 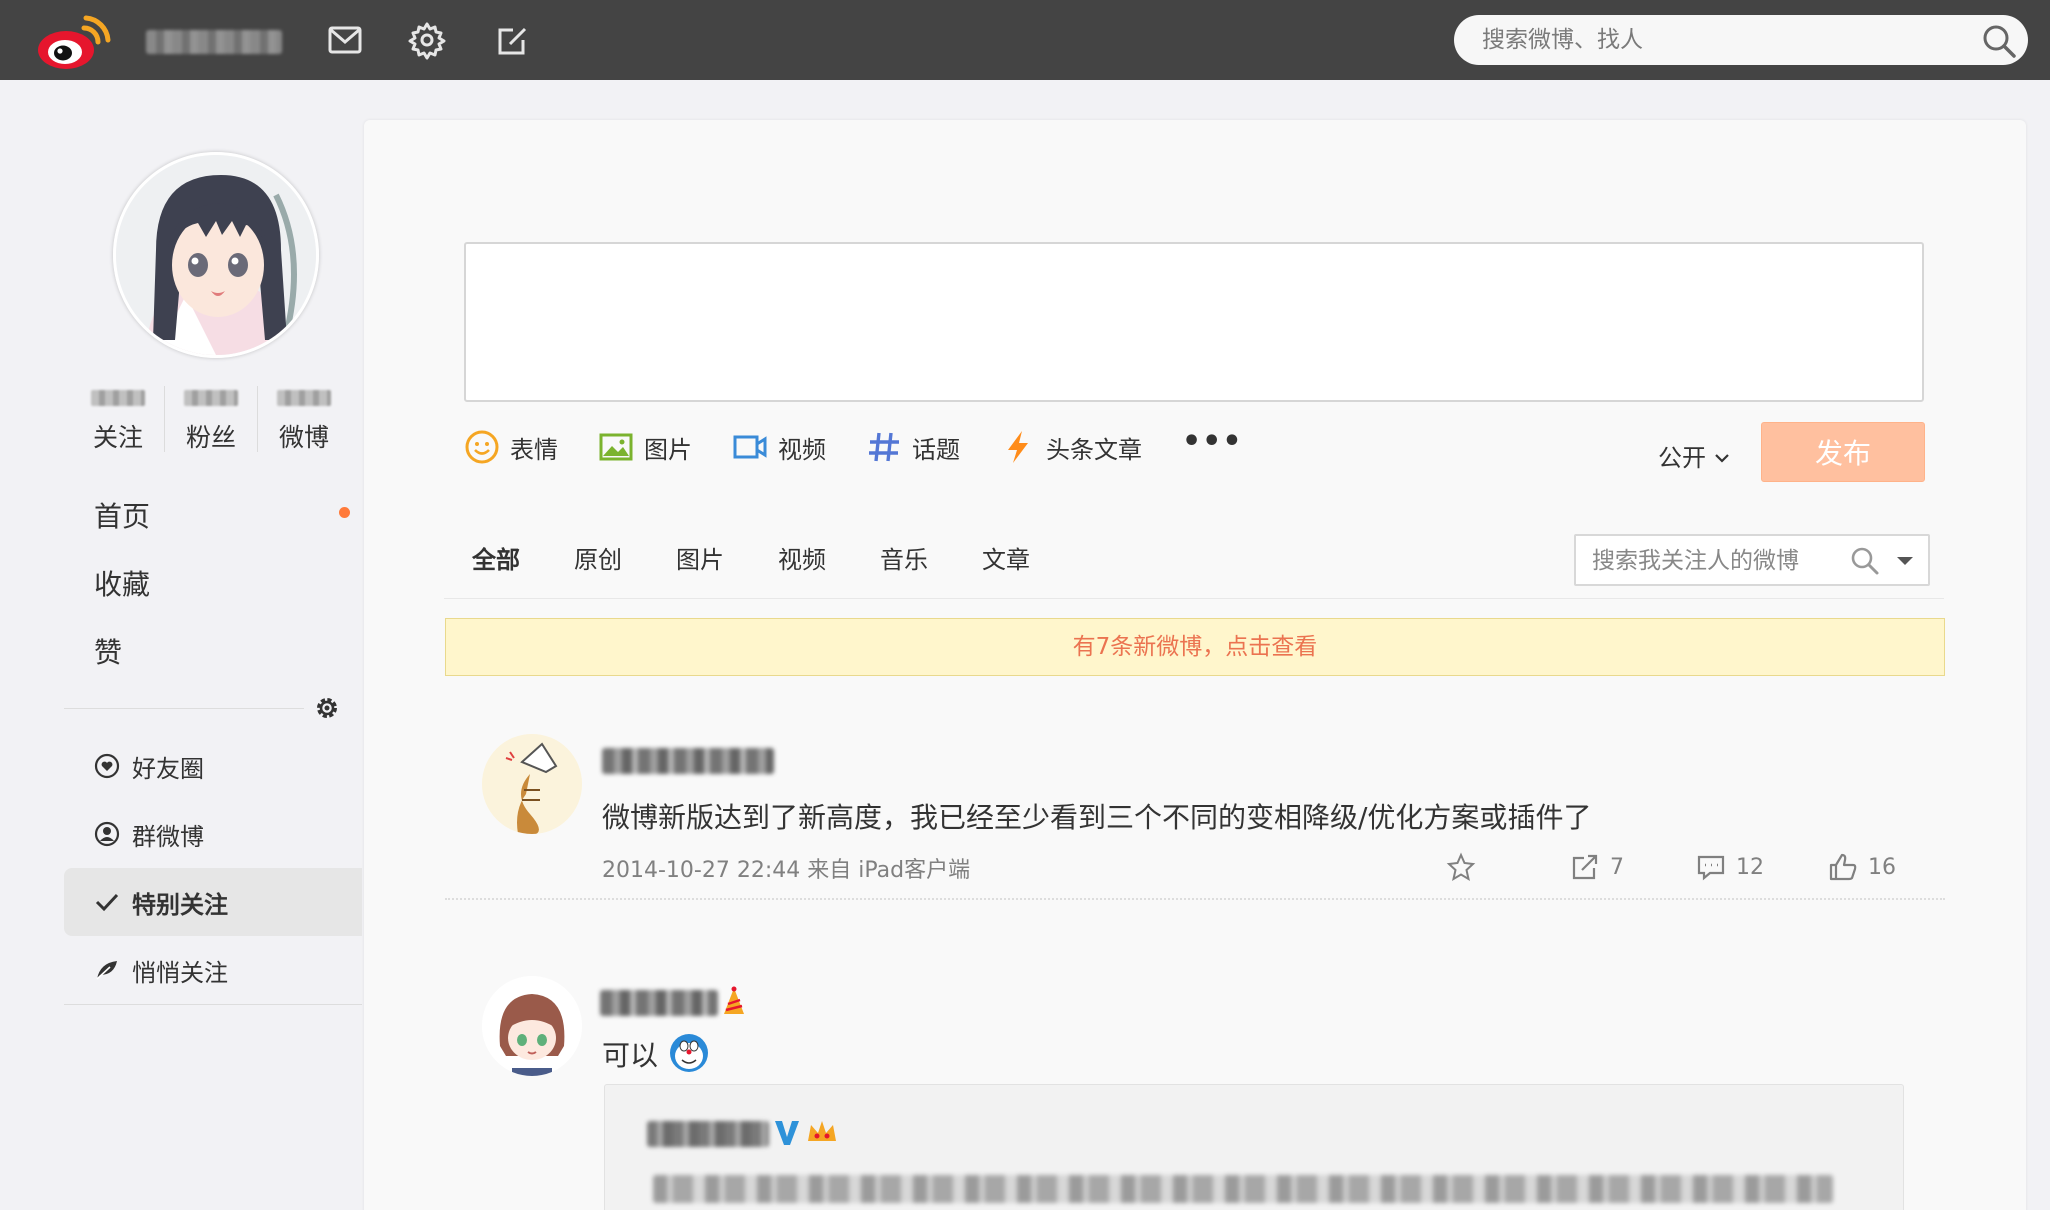 What do you see at coordinates (802, 557) in the screenshot?
I see `tab-videos: 视频` at bounding box center [802, 557].